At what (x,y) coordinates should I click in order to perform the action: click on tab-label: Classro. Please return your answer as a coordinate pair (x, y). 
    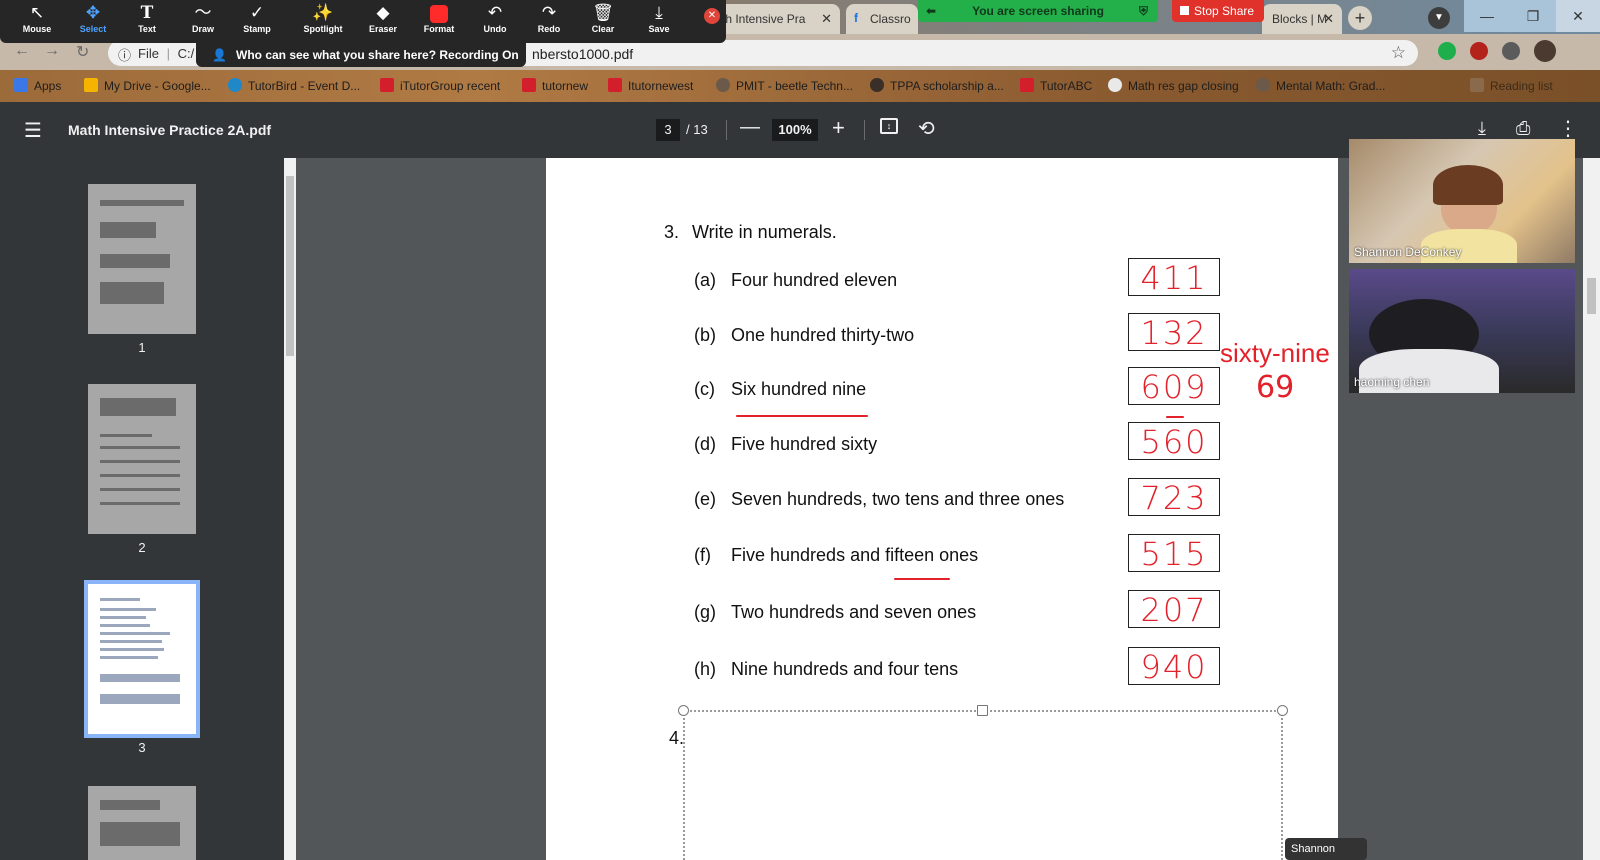
    Looking at the image, I should click on (890, 19).